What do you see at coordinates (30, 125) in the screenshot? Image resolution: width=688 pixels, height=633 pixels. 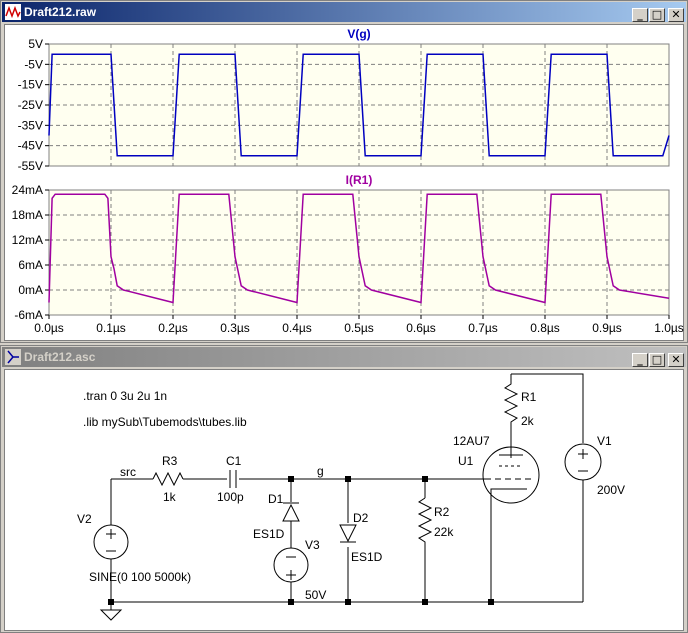 I see `y-tick-label: -35V` at bounding box center [30, 125].